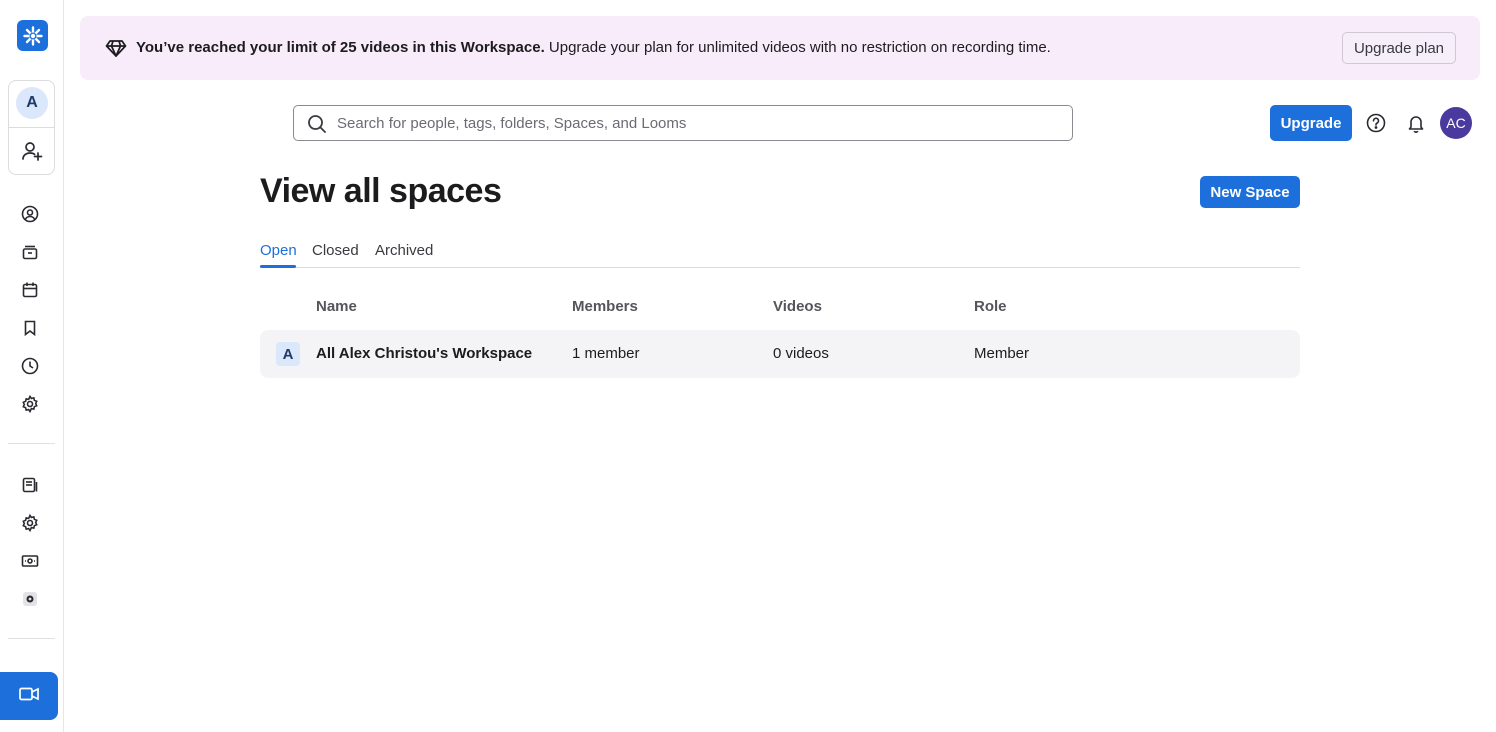  Describe the element at coordinates (990, 306) in the screenshot. I see `column-header-role: Role` at that location.